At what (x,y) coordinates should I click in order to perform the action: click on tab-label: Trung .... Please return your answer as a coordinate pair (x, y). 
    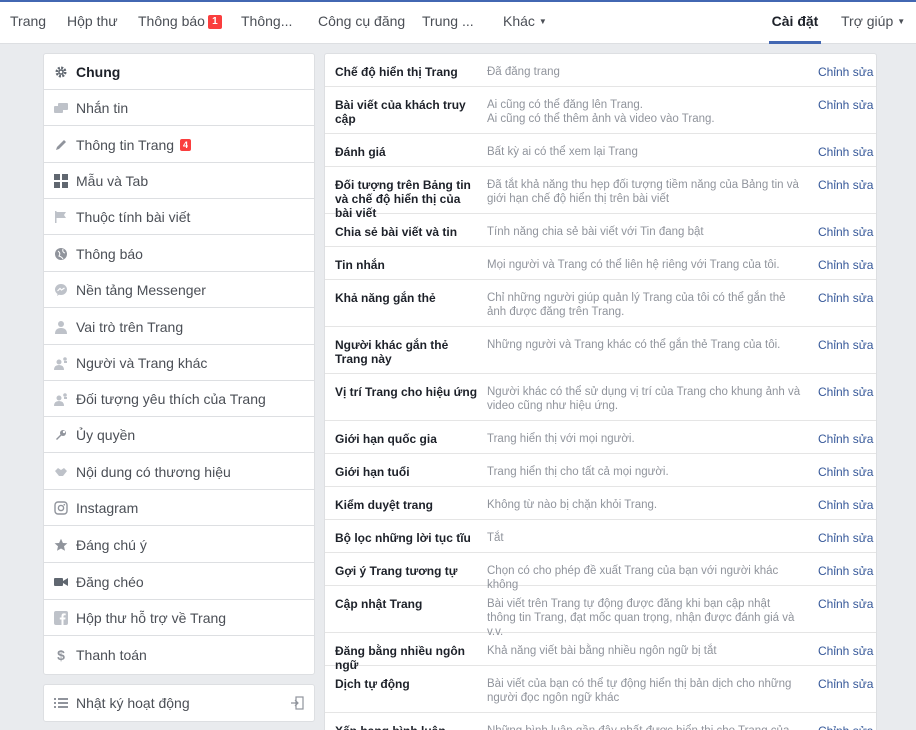
    Looking at the image, I should click on (448, 21).